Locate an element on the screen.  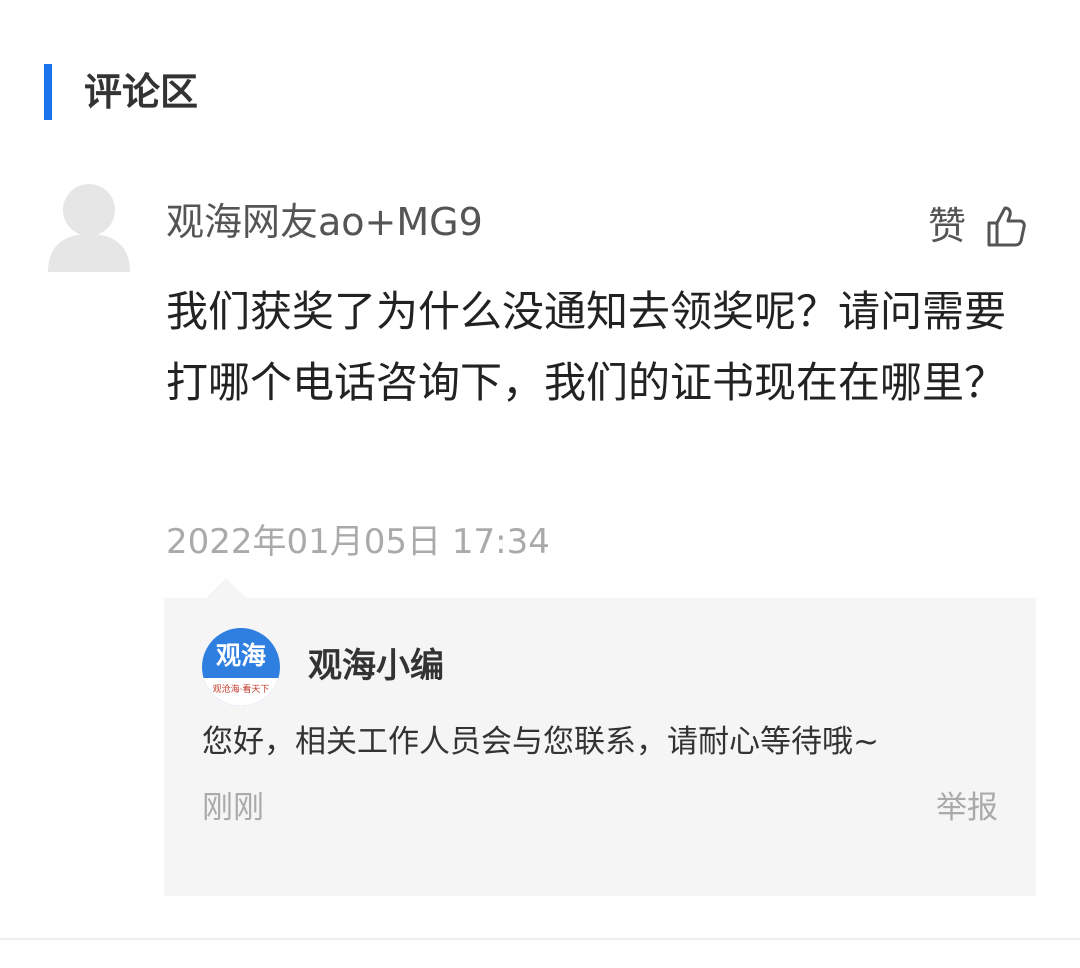
report-button: 举报 is located at coordinates (967, 808).